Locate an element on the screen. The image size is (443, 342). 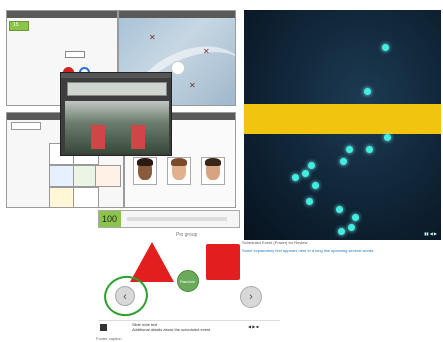
prev-button: ‹ is located at coordinates (125, 296).